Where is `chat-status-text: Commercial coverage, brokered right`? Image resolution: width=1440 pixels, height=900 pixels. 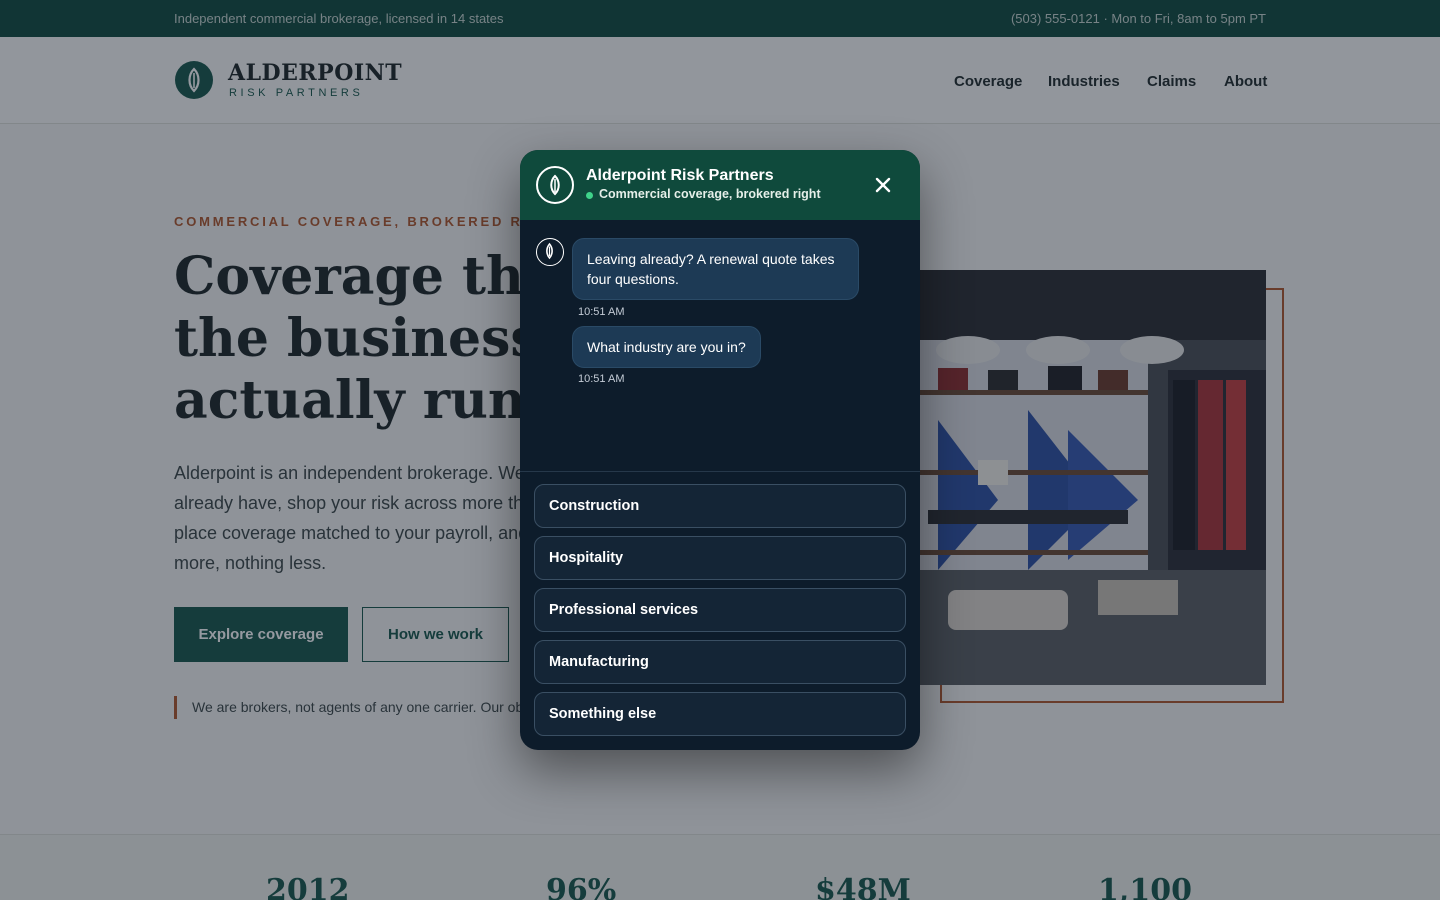
chat-status-text: Commercial coverage, brokered right is located at coordinates (710, 194).